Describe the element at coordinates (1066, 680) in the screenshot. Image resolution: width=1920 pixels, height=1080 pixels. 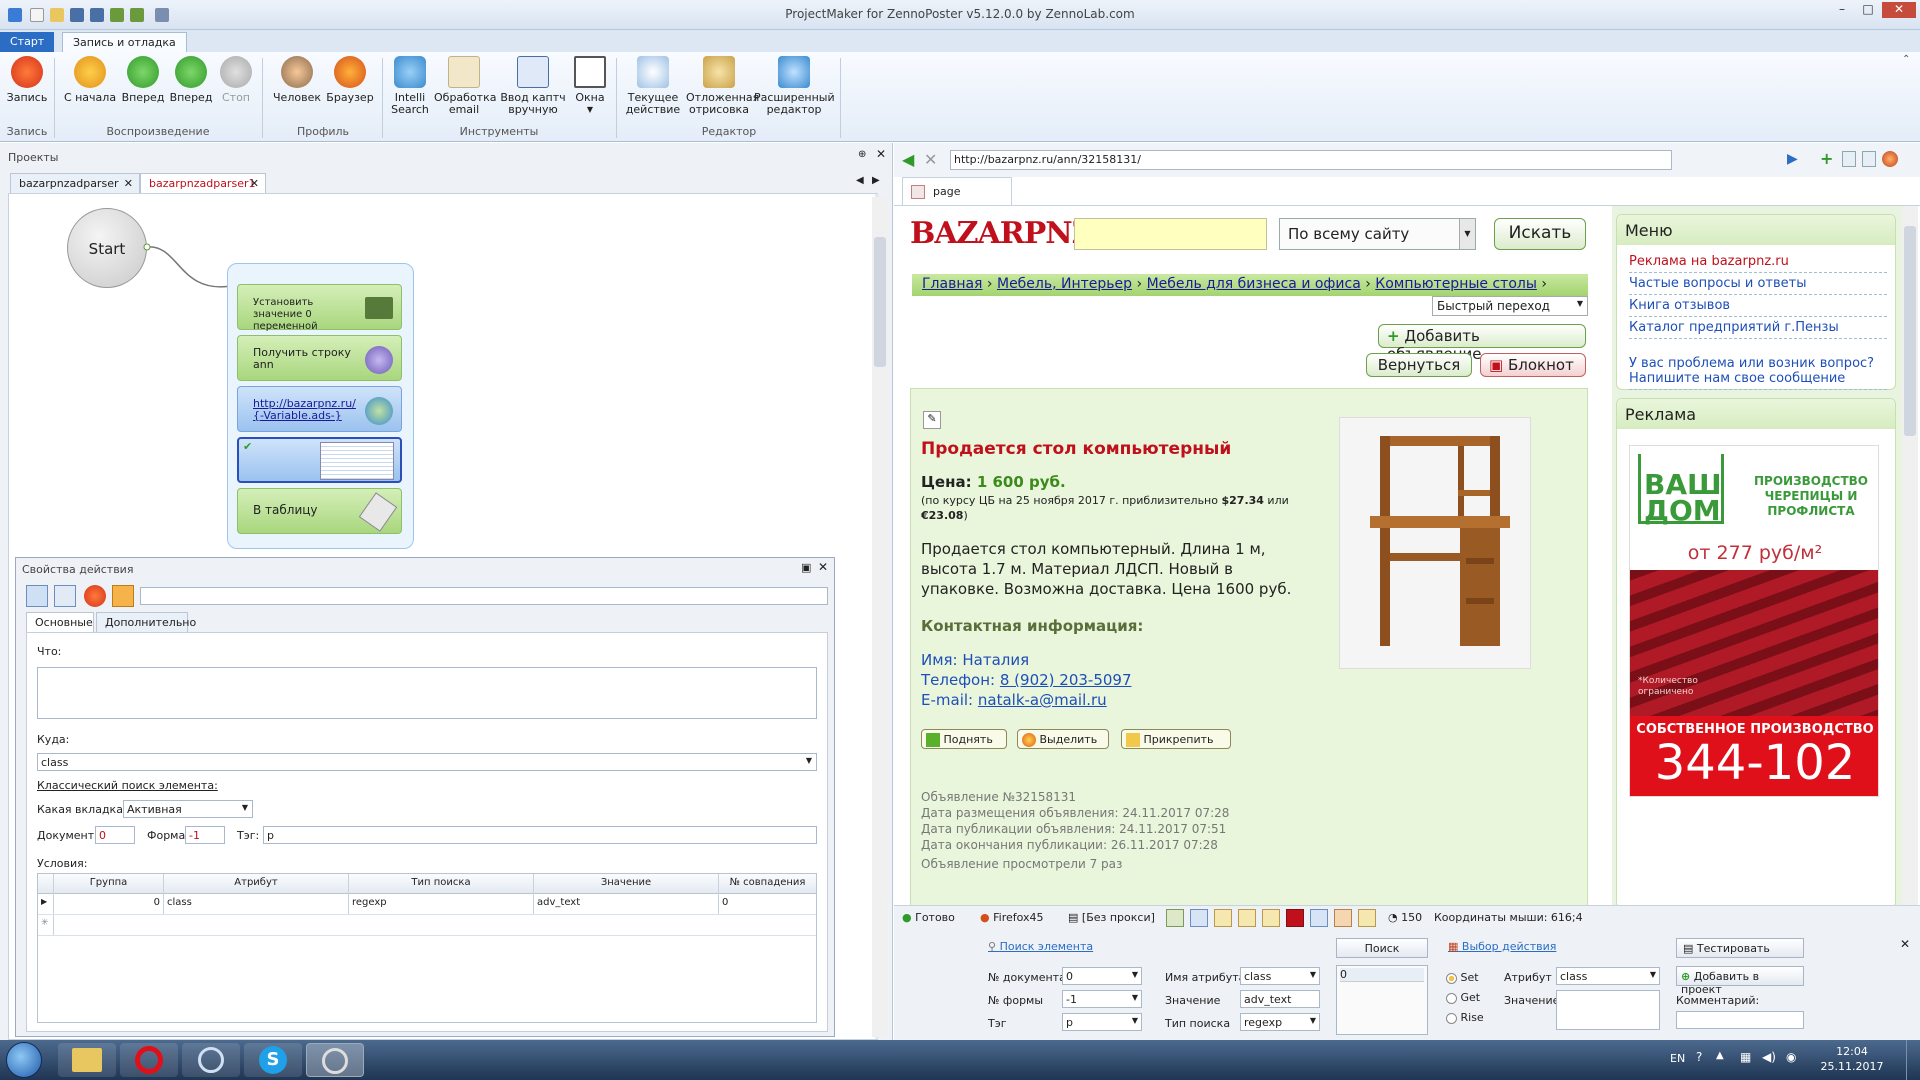
I see `phone-link: 8 (902) 203-5097` at that location.